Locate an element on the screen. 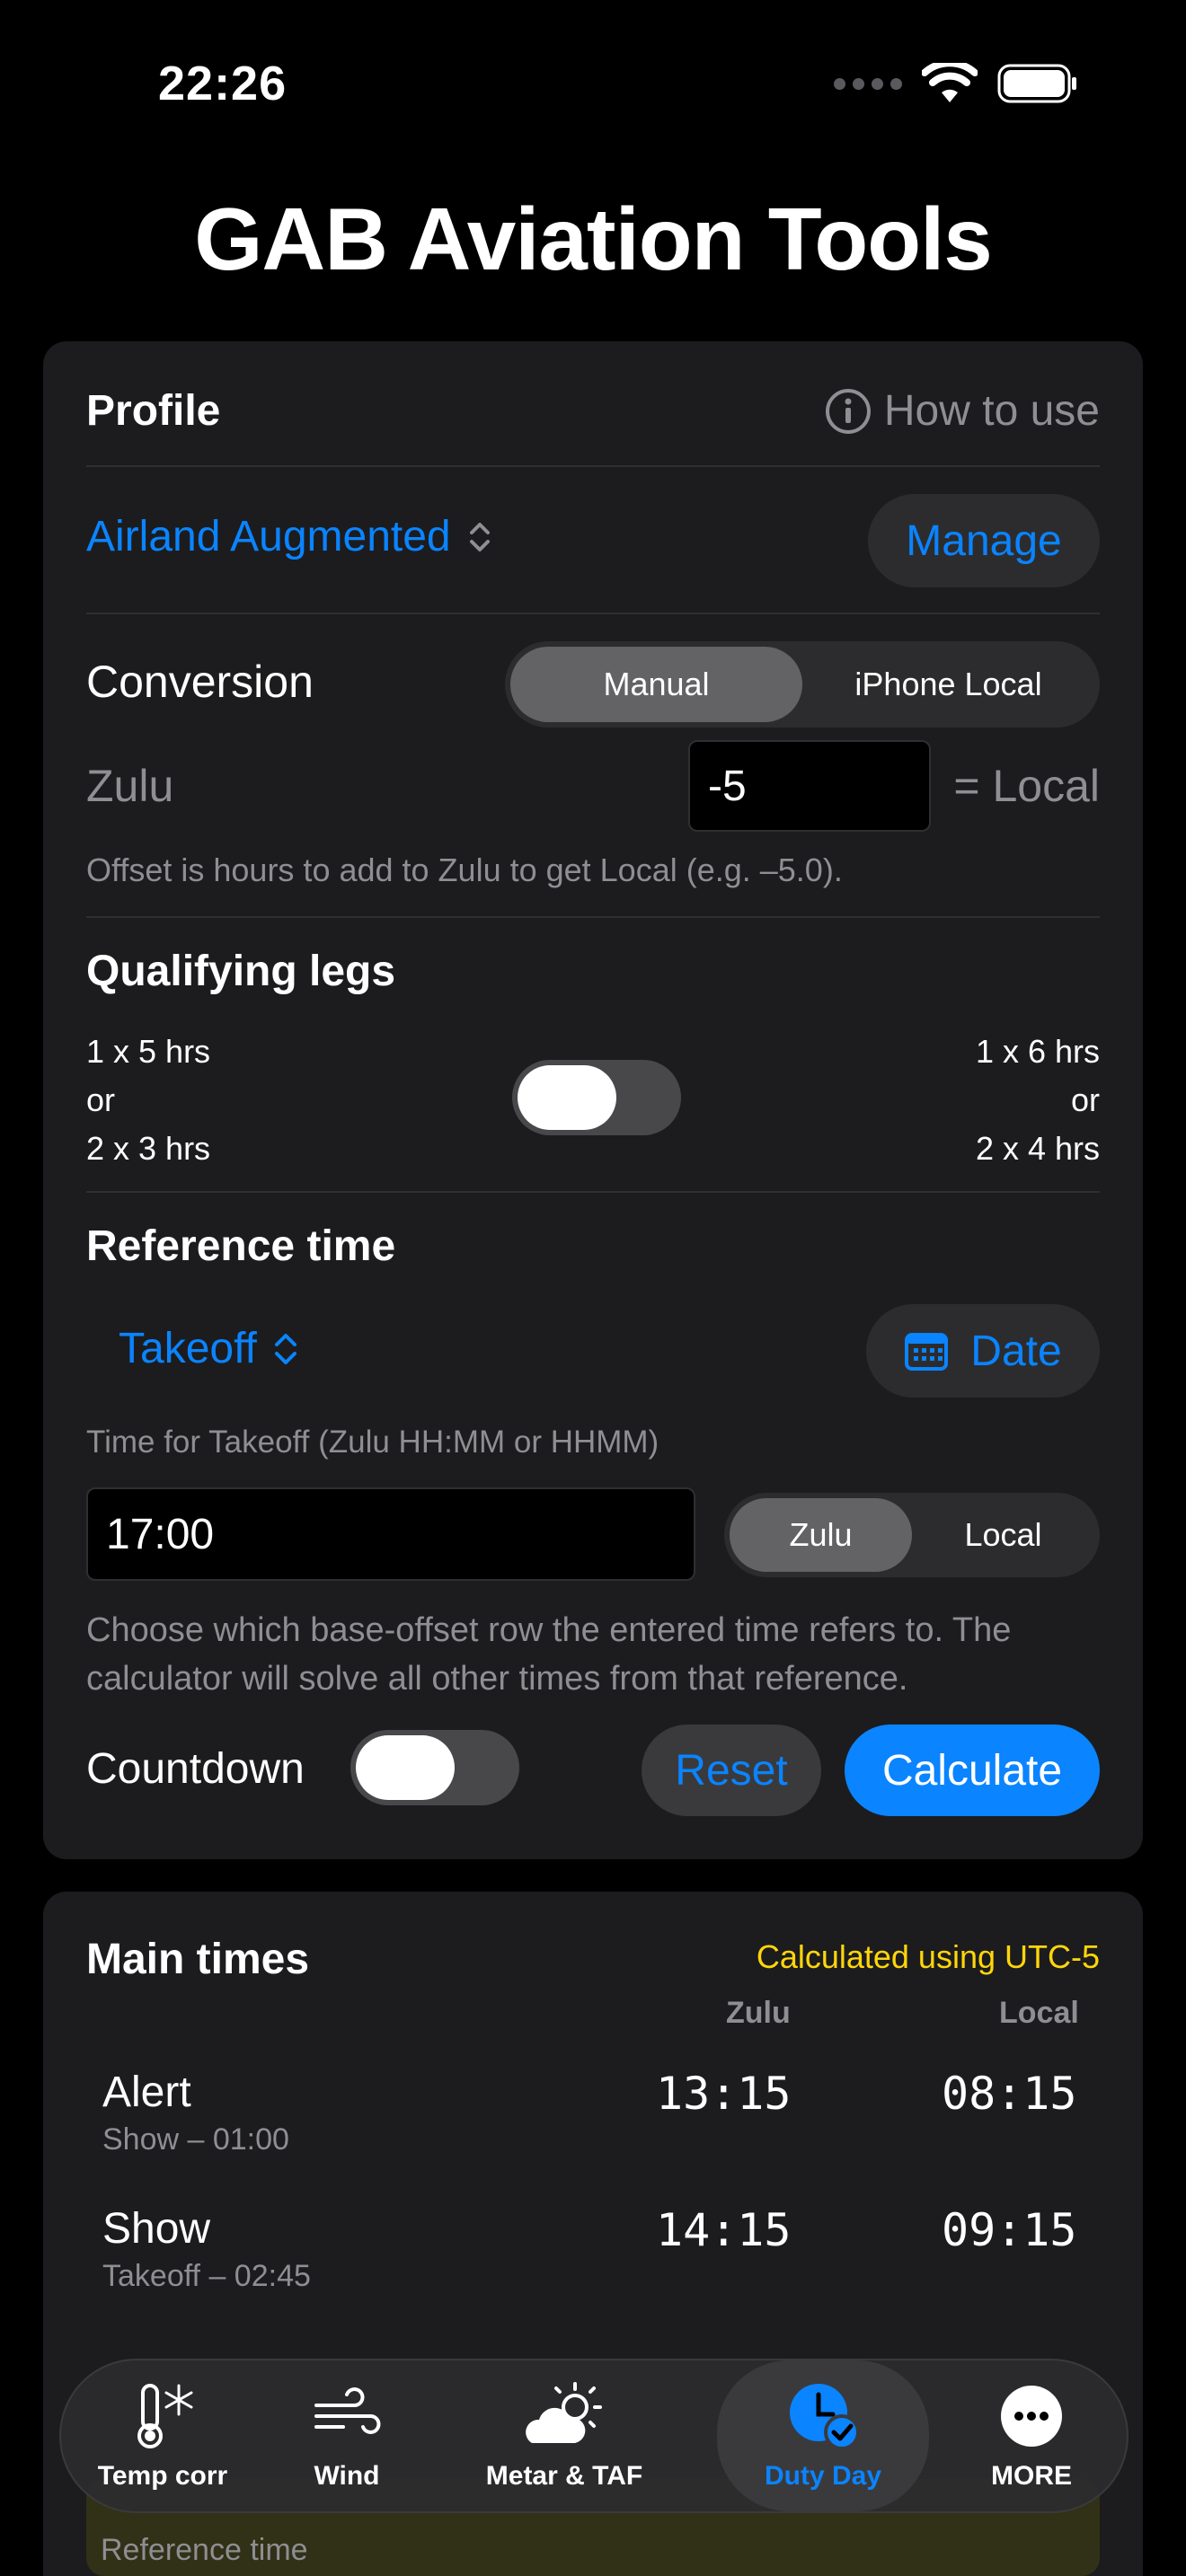 The width and height of the screenshot is (1186, 2576). cloud-sun-icon is located at coordinates (564, 2412).